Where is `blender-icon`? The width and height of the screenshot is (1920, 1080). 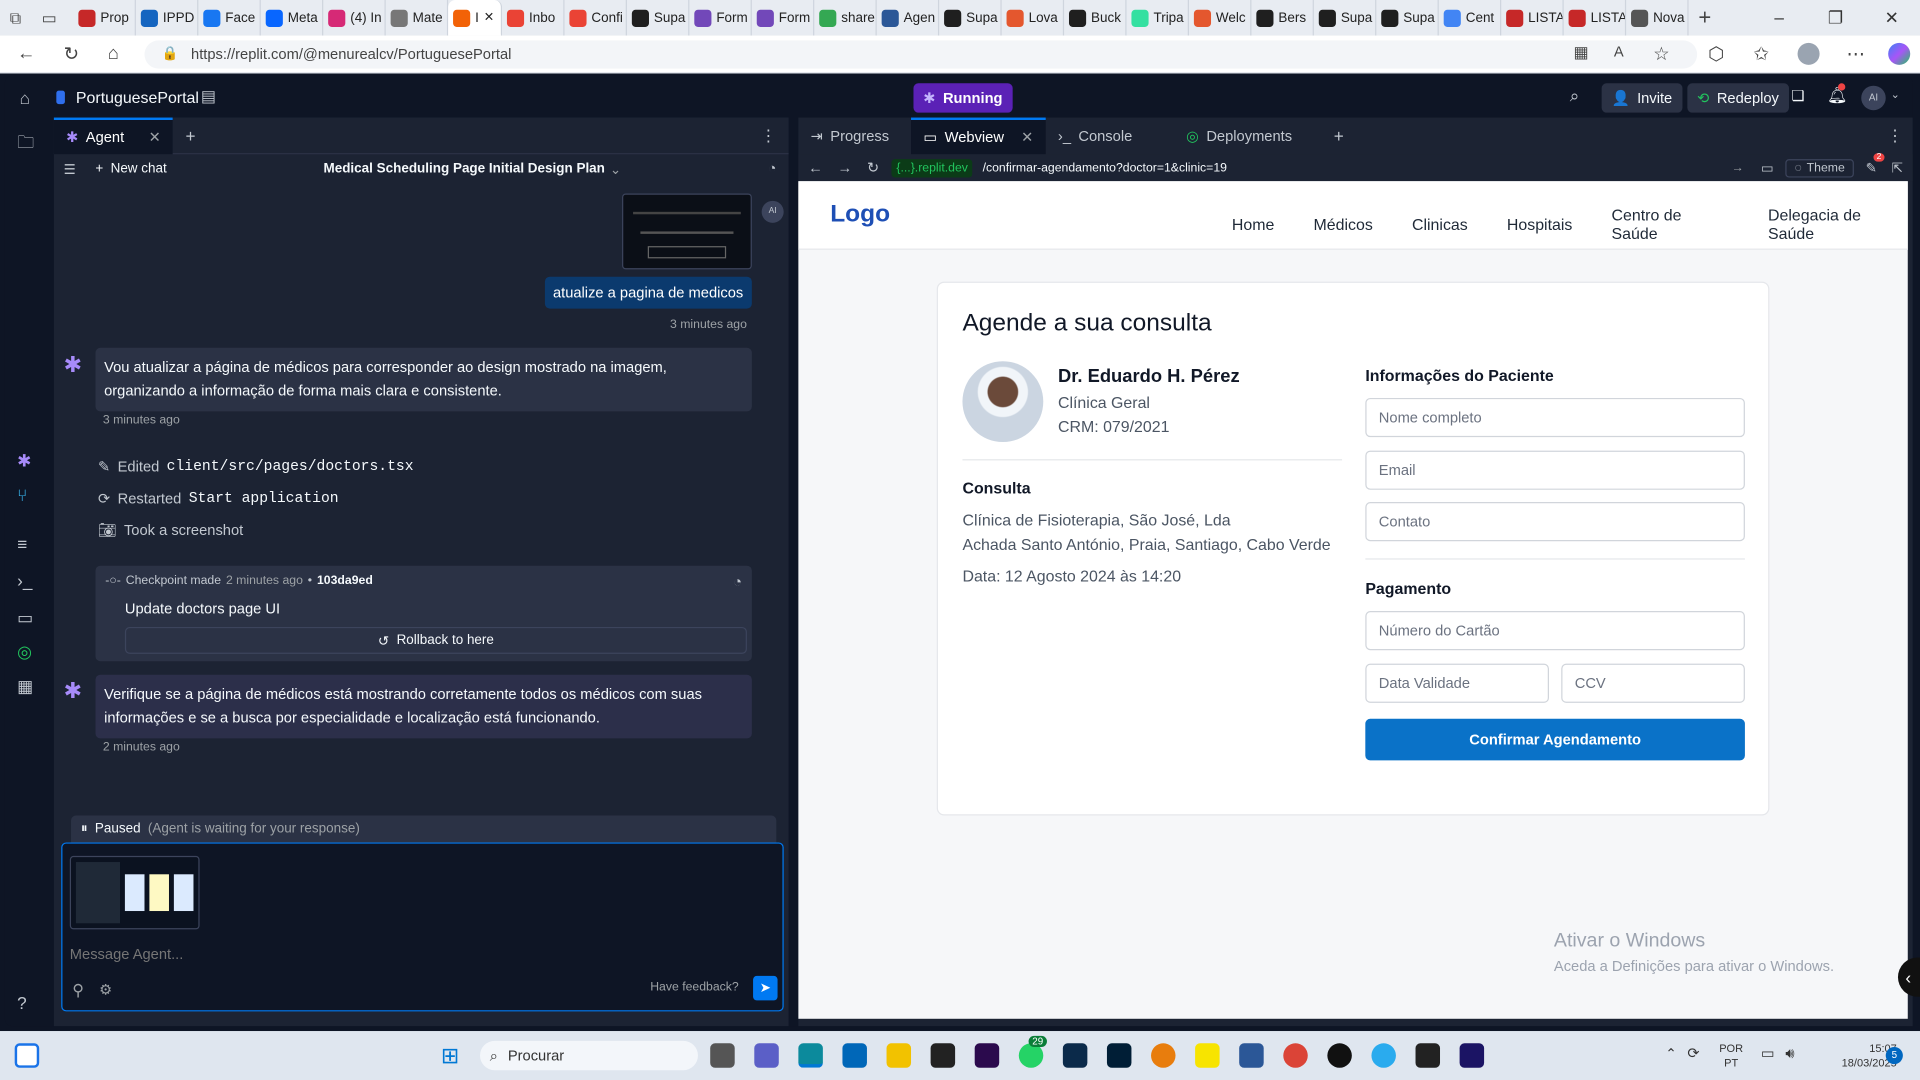 blender-icon is located at coordinates (1163, 1055).